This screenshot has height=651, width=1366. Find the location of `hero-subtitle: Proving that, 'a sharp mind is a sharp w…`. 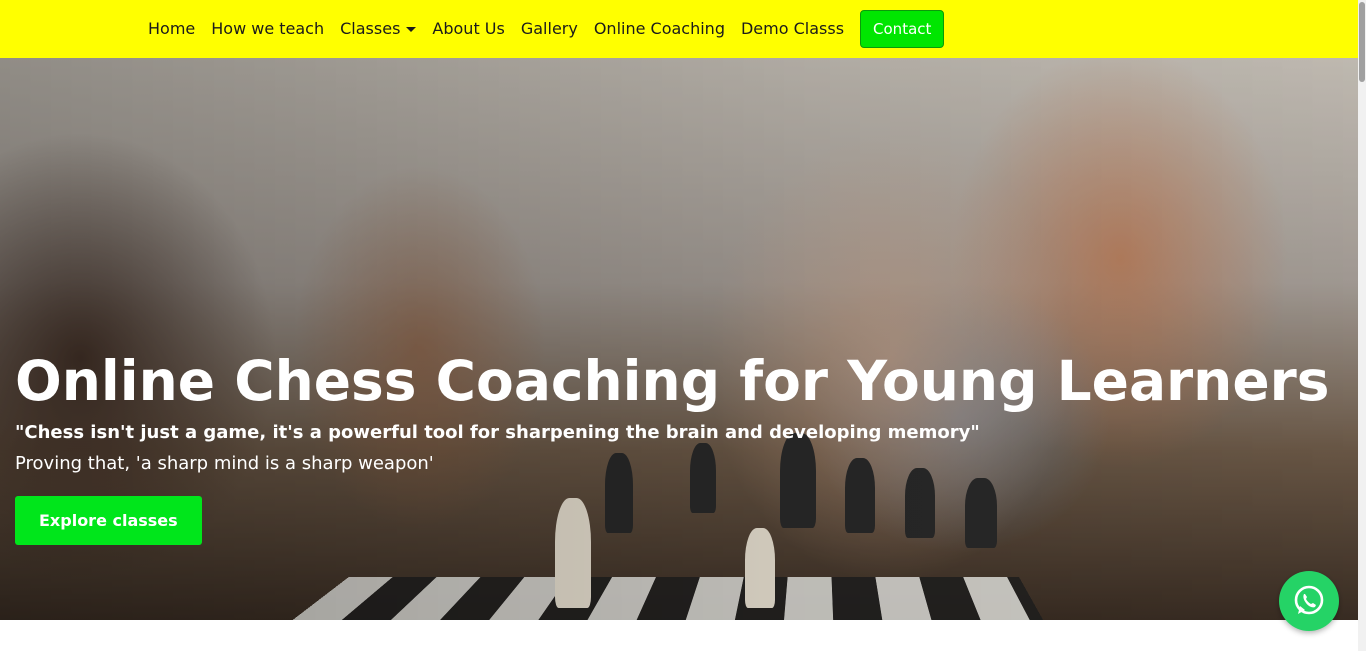

hero-subtitle: Proving that, 'a sharp mind is a sharp w… is located at coordinates (224, 463).